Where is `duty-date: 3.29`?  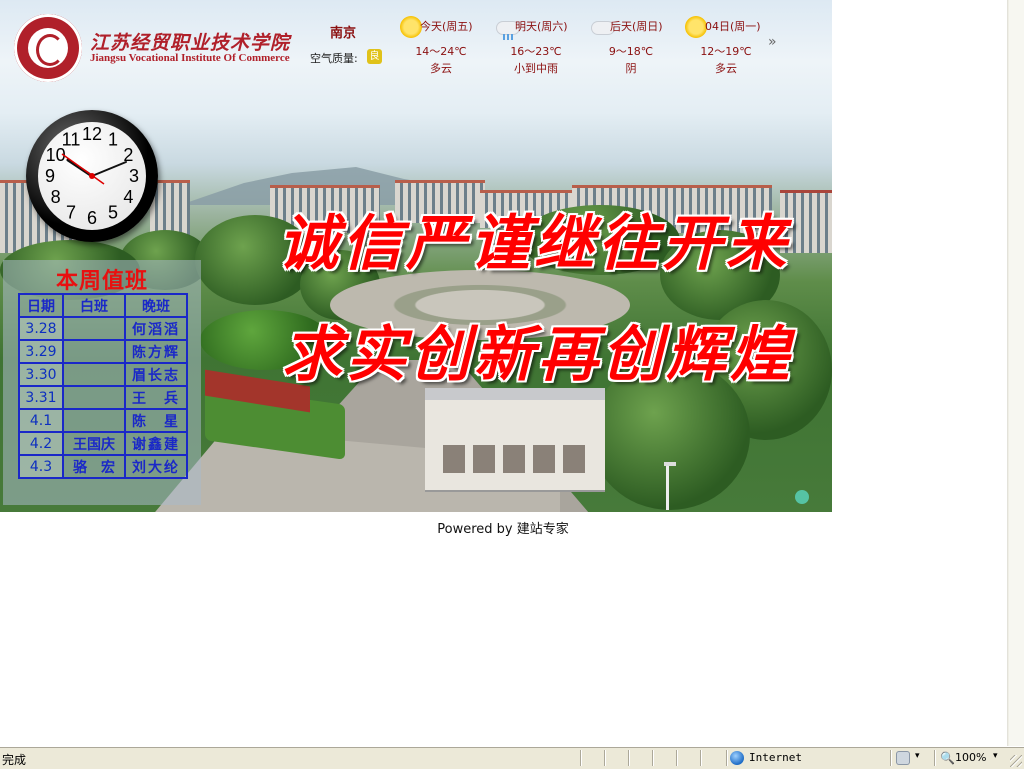 duty-date: 3.29 is located at coordinates (41, 351).